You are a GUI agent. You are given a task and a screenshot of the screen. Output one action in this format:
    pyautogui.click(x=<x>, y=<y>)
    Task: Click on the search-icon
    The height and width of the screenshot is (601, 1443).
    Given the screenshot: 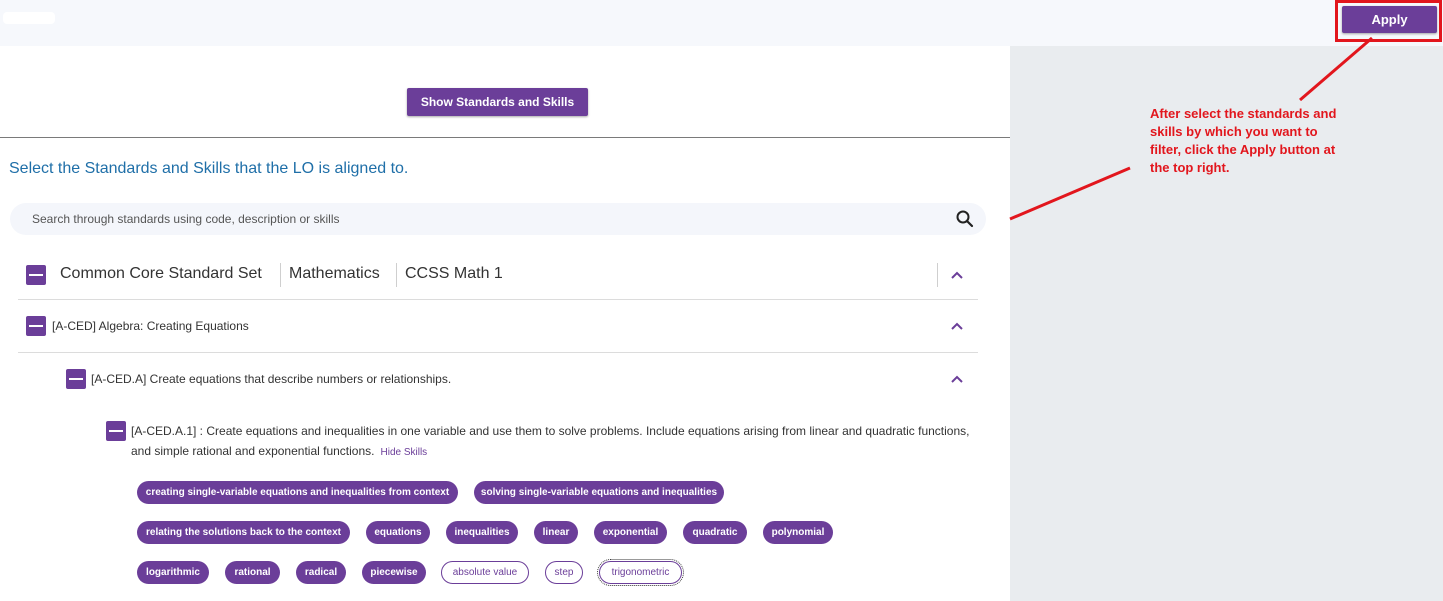 What is the action you would take?
    pyautogui.click(x=965, y=219)
    